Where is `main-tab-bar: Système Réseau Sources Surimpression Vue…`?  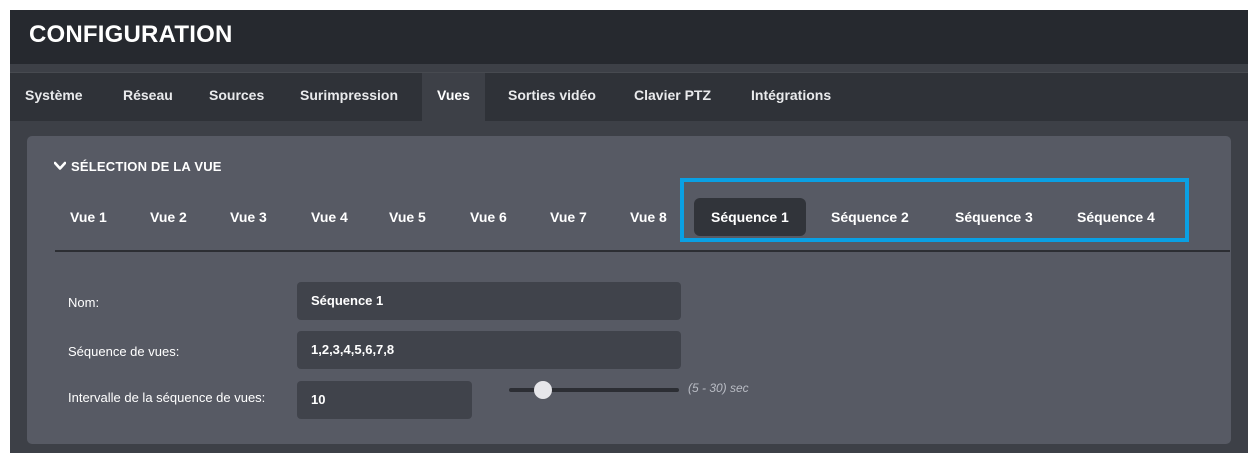 main-tab-bar: Système Réseau Sources Surimpression Vue… is located at coordinates (629, 96).